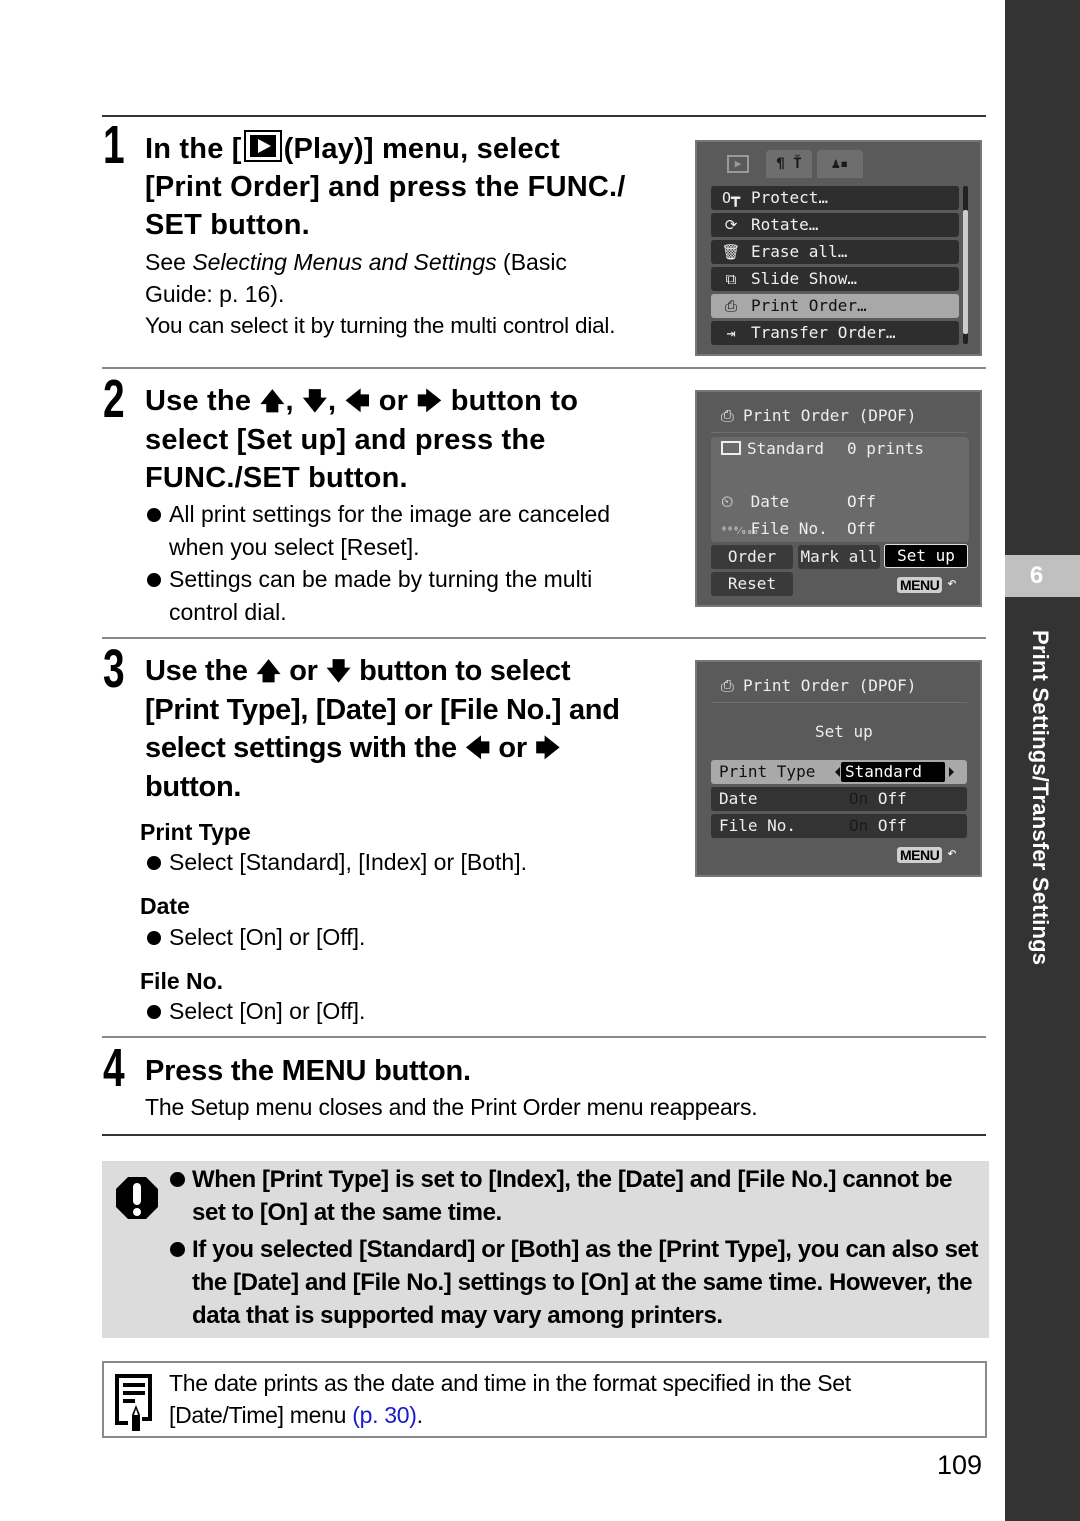 The width and height of the screenshot is (1080, 1521). I want to click on file-no-bullets: Select [On] or [Off]., so click(255, 1011).